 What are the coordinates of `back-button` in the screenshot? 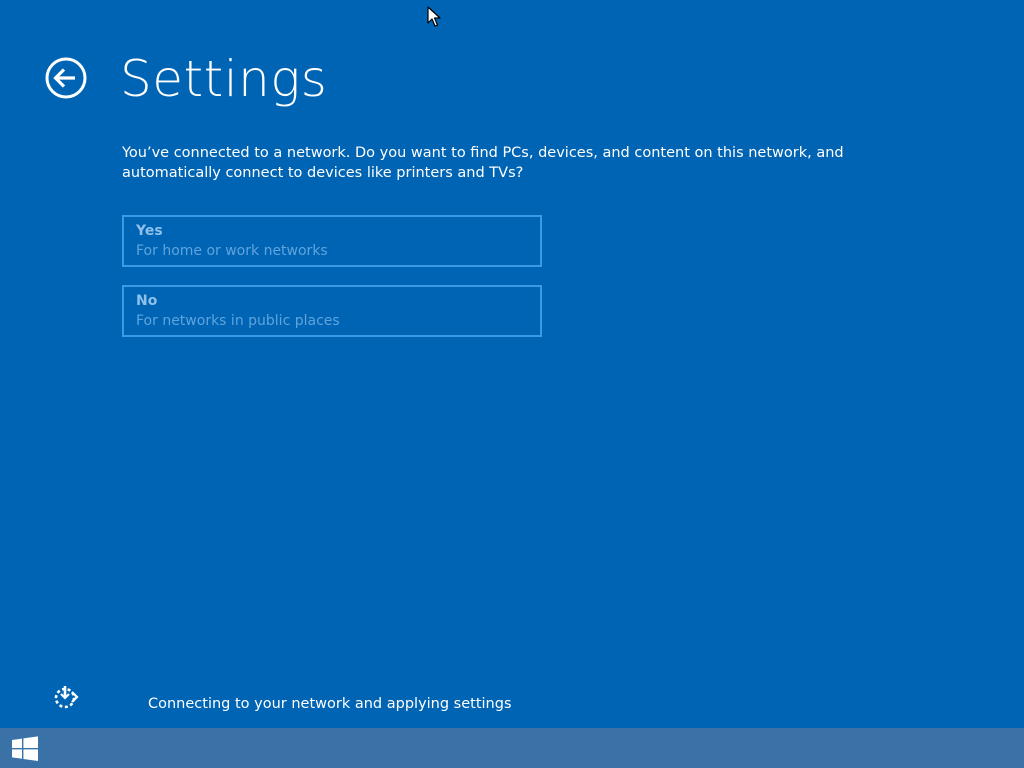 It's located at (66, 78).